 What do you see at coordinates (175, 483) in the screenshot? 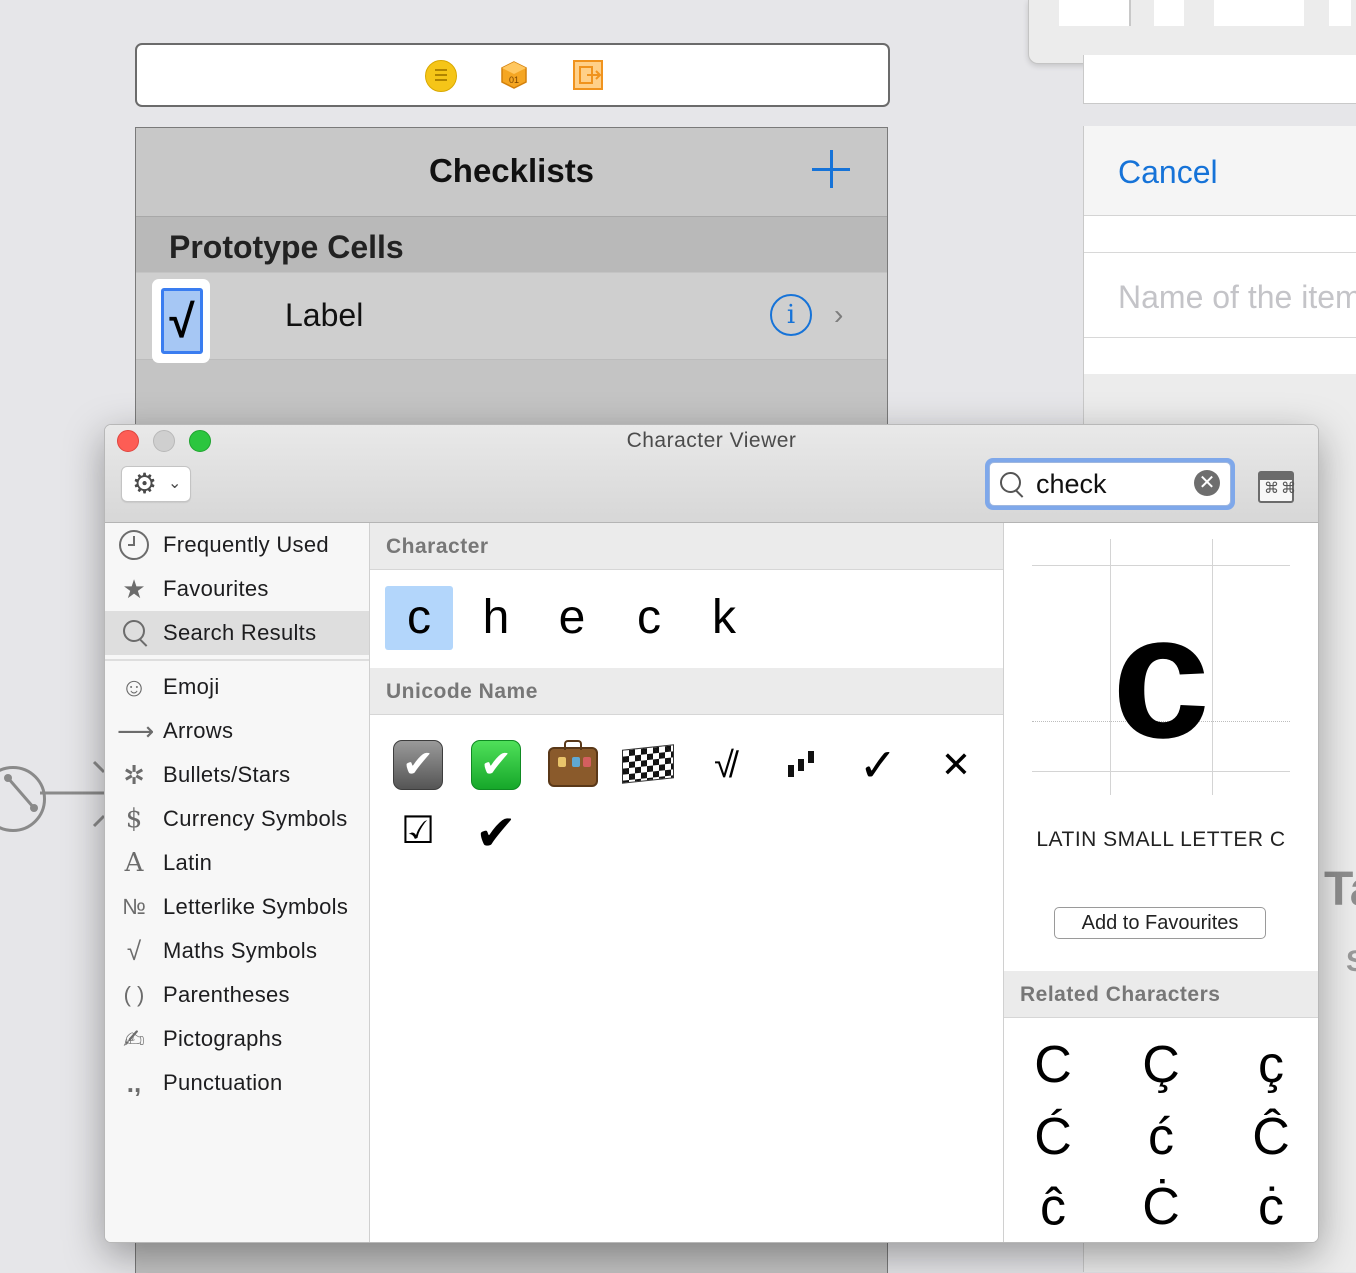
I see `chevron-down-icon: ⌄` at bounding box center [175, 483].